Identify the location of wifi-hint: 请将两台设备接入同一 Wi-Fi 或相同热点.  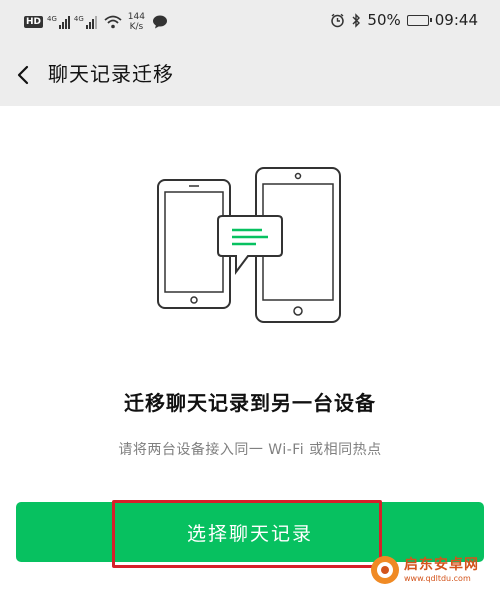
(250, 450).